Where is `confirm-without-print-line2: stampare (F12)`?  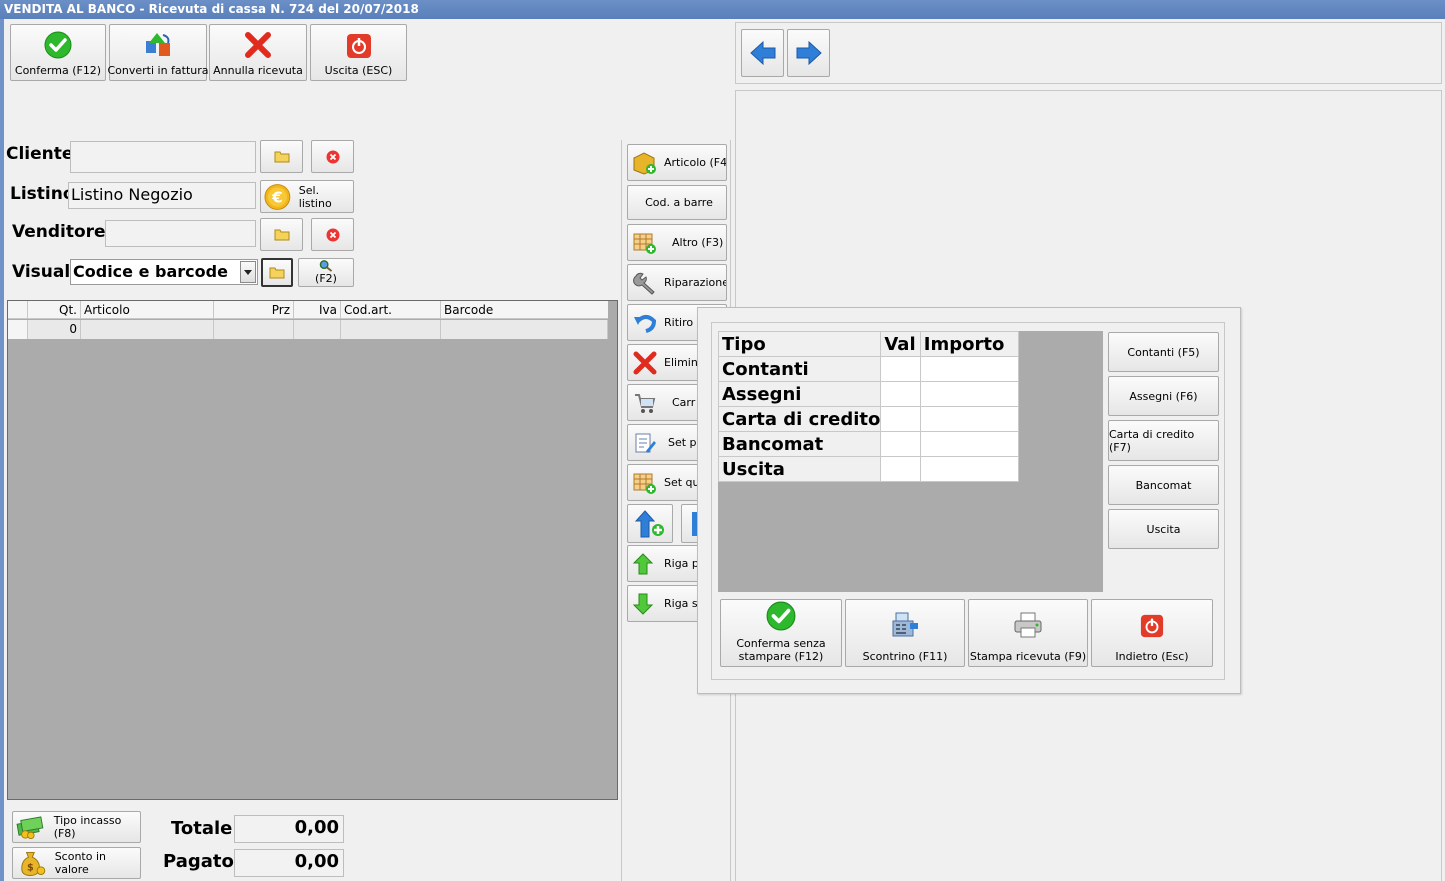
confirm-without-print-line2: stampare (F12) is located at coordinates (781, 656).